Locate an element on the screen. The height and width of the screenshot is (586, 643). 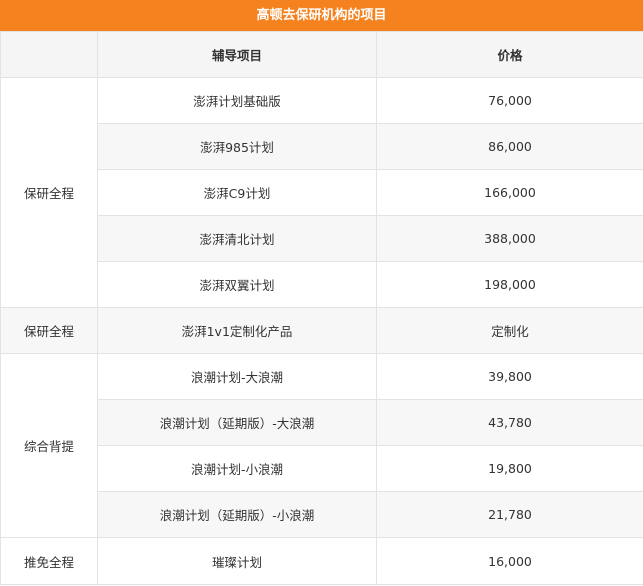
group-cell: 推免全程 is located at coordinates (49, 561).